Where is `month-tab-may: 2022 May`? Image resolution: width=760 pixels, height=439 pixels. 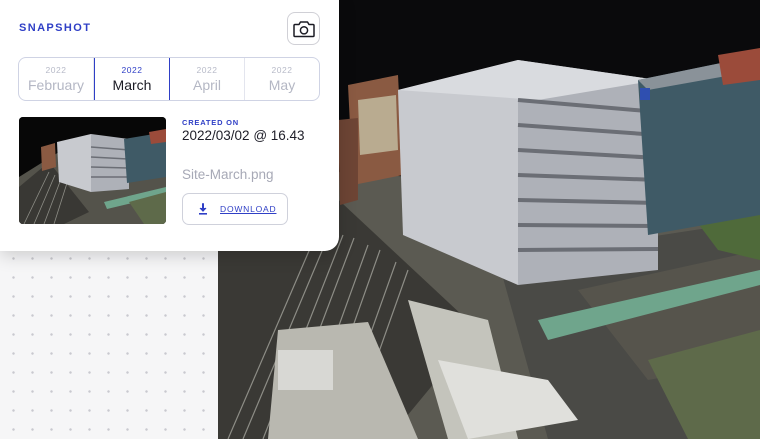 month-tab-may: 2022 May is located at coordinates (282, 79).